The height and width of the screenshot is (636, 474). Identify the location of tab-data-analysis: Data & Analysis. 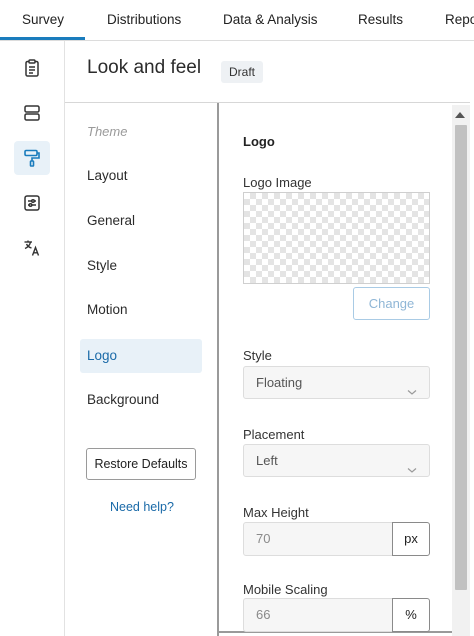
(270, 20).